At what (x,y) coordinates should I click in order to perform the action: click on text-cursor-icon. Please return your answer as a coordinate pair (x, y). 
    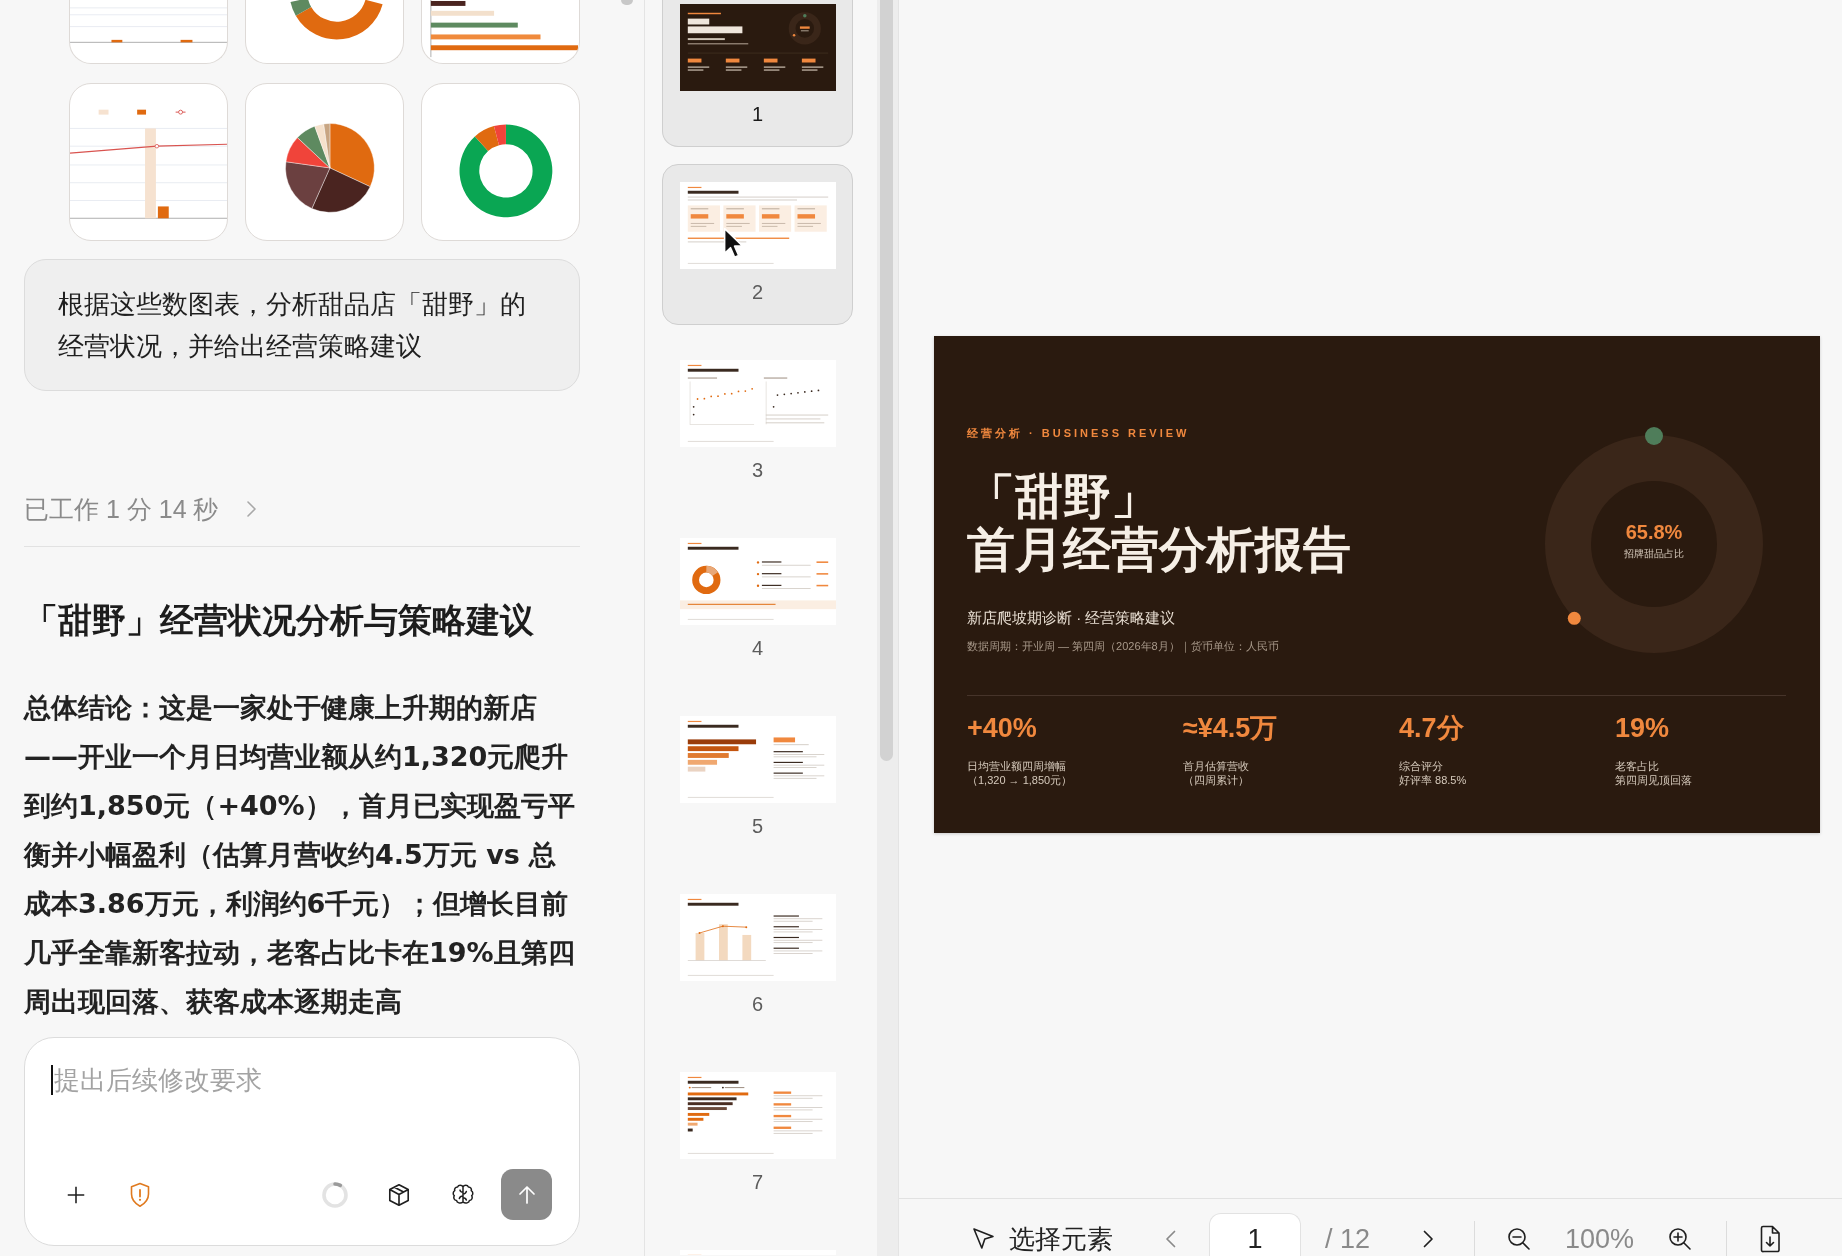
    Looking at the image, I should click on (52, 1080).